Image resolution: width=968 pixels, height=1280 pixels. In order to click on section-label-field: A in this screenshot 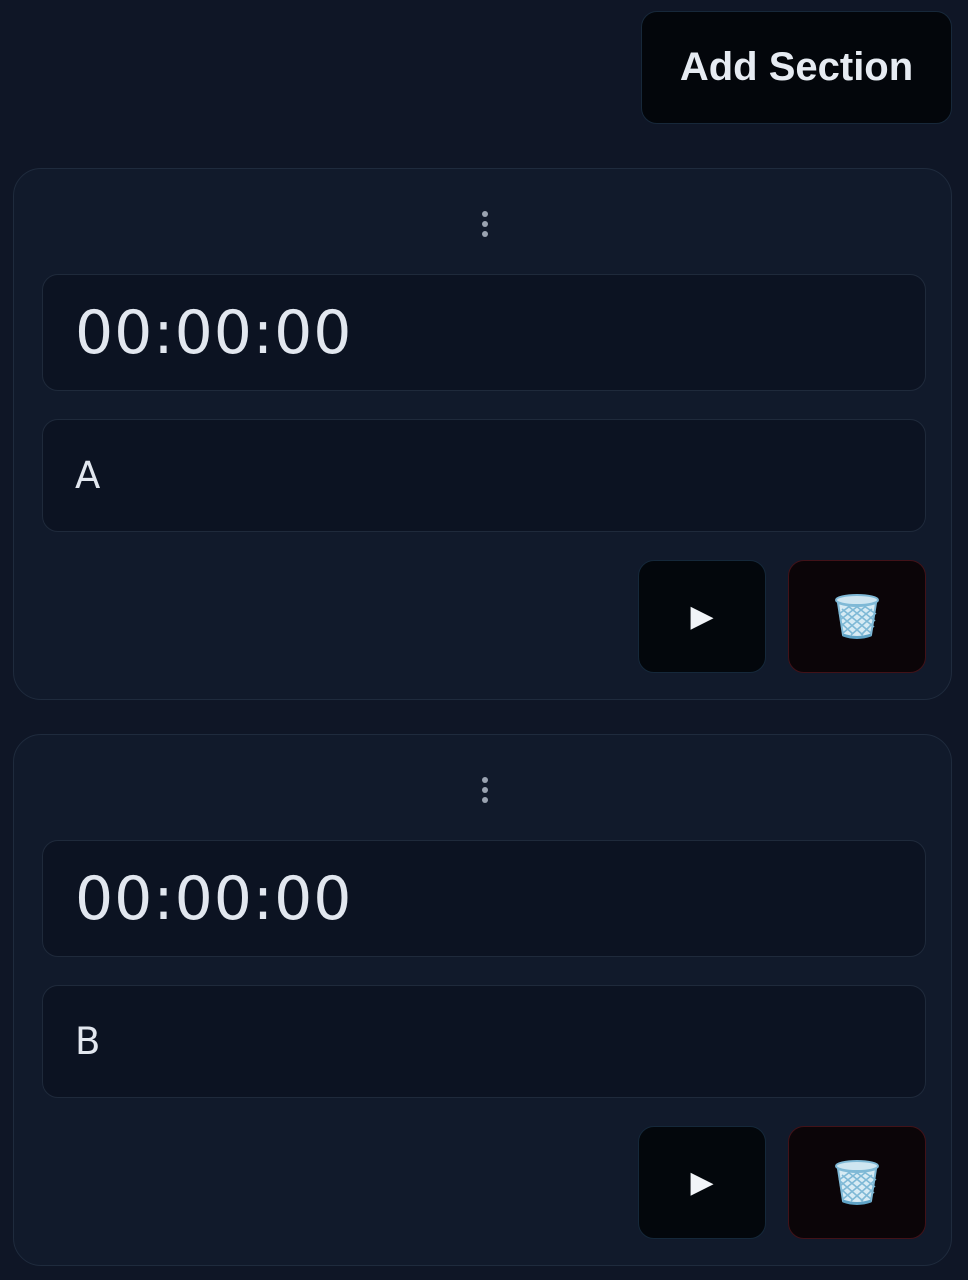, I will do `click(484, 475)`.